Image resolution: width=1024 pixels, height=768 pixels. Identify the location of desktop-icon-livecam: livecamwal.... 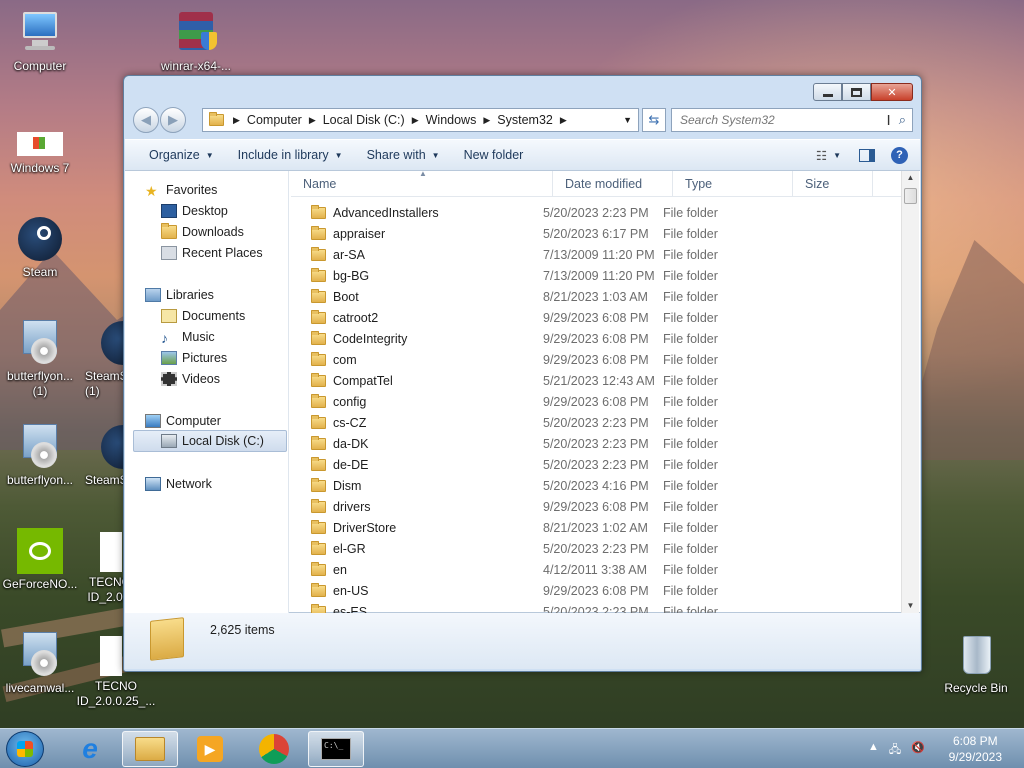
(40, 664).